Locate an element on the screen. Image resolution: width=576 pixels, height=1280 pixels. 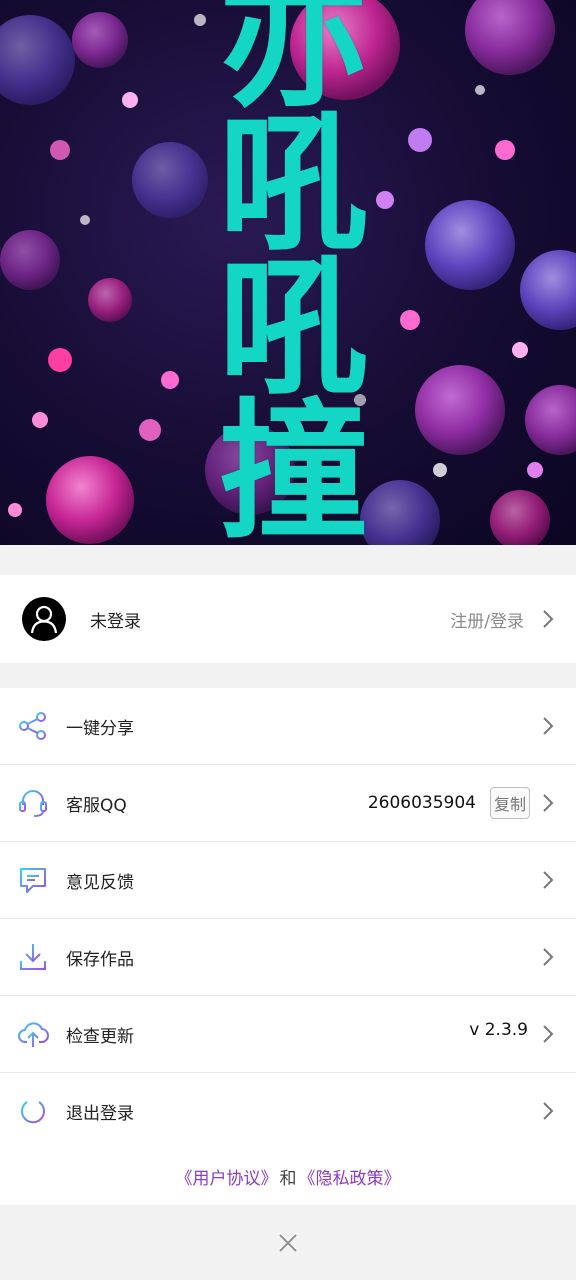
profile-name: 未登录 is located at coordinates (115, 621).